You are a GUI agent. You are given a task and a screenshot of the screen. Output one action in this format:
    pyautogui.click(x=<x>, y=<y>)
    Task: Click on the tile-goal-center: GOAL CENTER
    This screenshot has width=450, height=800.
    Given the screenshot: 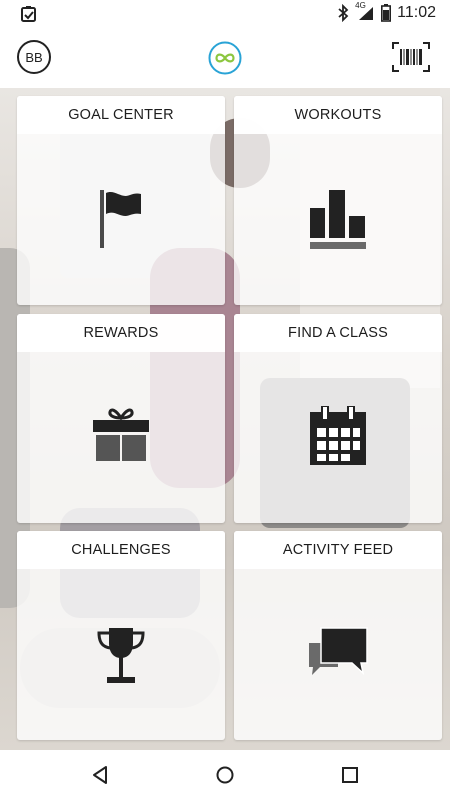 What is the action you would take?
    pyautogui.click(x=121, y=200)
    